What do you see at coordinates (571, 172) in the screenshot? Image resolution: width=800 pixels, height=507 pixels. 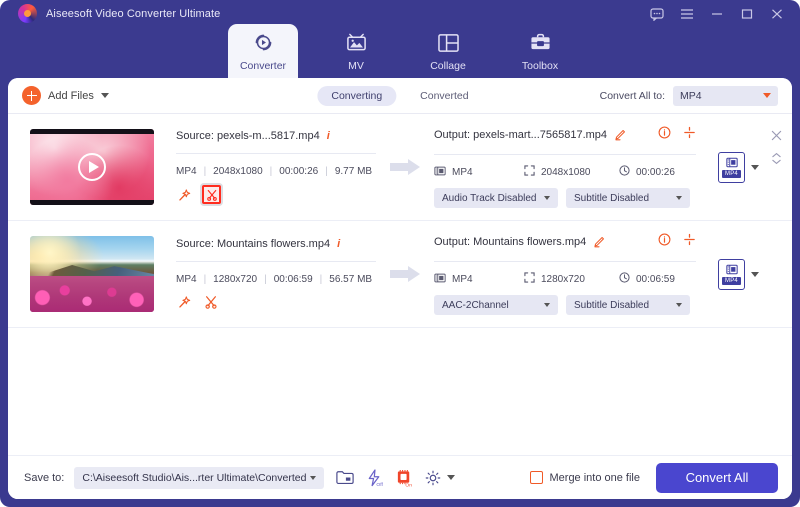 I see `output-resolution-cell: 2048x1080` at bounding box center [571, 172].